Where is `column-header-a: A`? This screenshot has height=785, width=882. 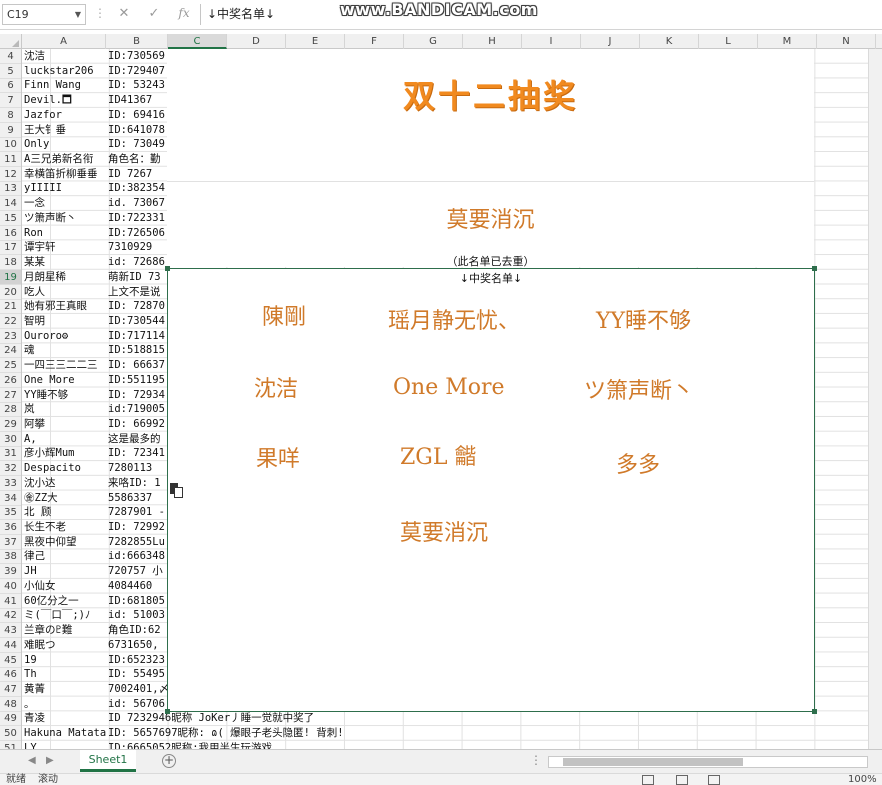 column-header-a: A is located at coordinates (64, 41).